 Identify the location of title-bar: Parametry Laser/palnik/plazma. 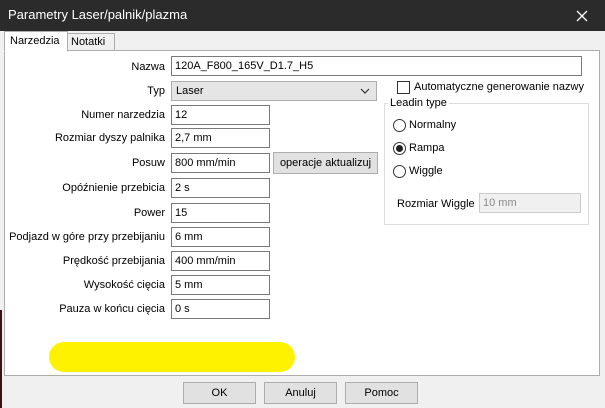
(302, 15).